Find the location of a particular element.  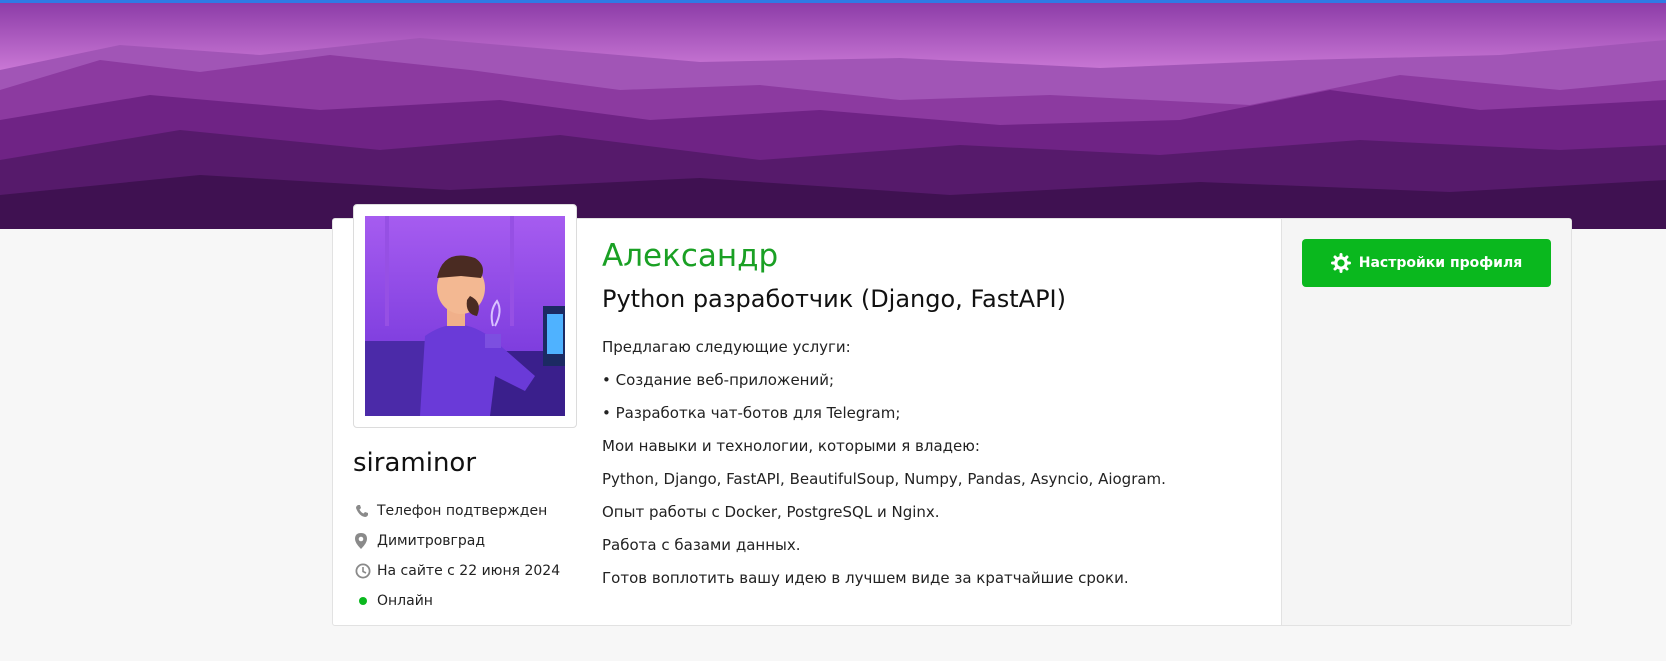

online-status-row: Онлайн is located at coordinates (457, 601).